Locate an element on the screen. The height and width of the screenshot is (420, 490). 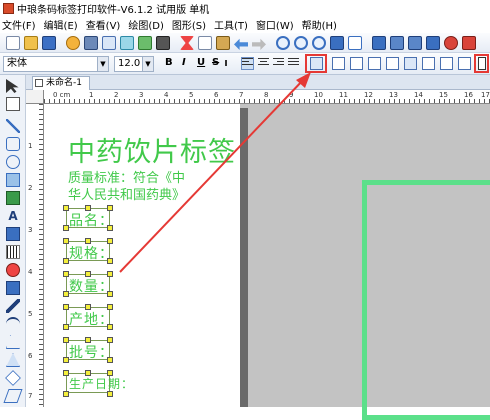
redo-icon is located at coordinates (259, 44).